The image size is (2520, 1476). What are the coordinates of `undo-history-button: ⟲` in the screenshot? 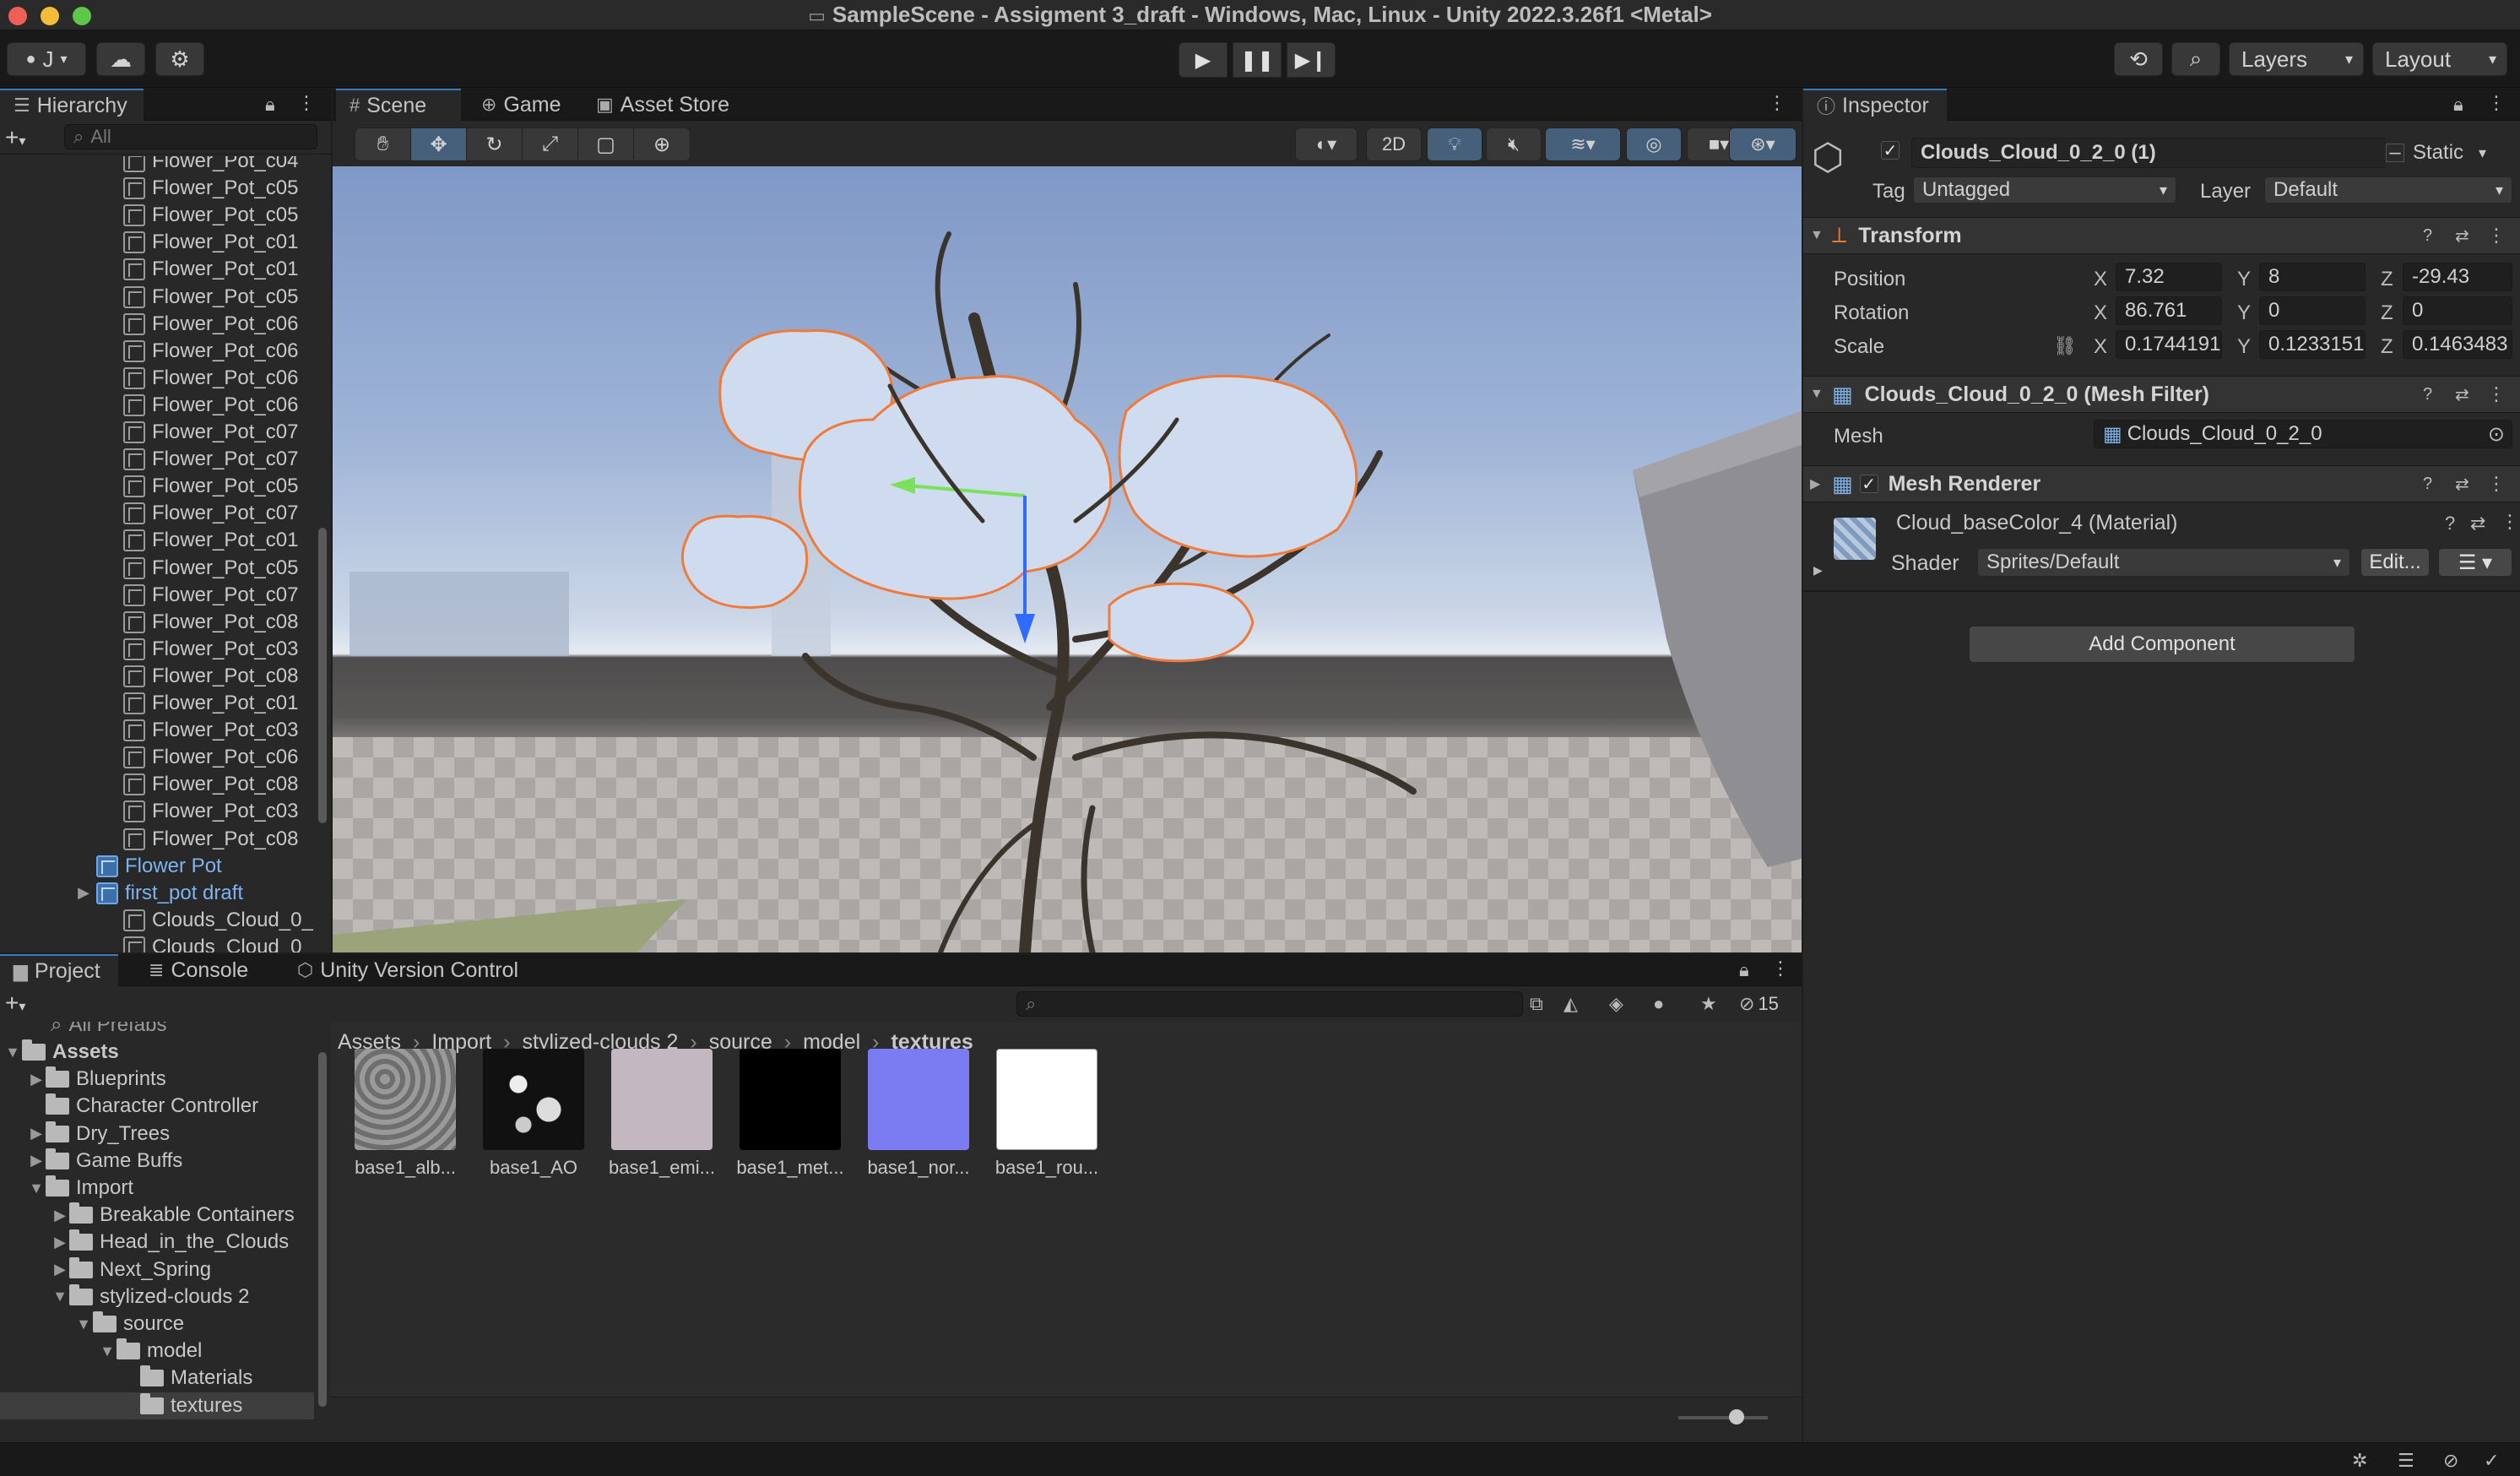 It's located at (2138, 59).